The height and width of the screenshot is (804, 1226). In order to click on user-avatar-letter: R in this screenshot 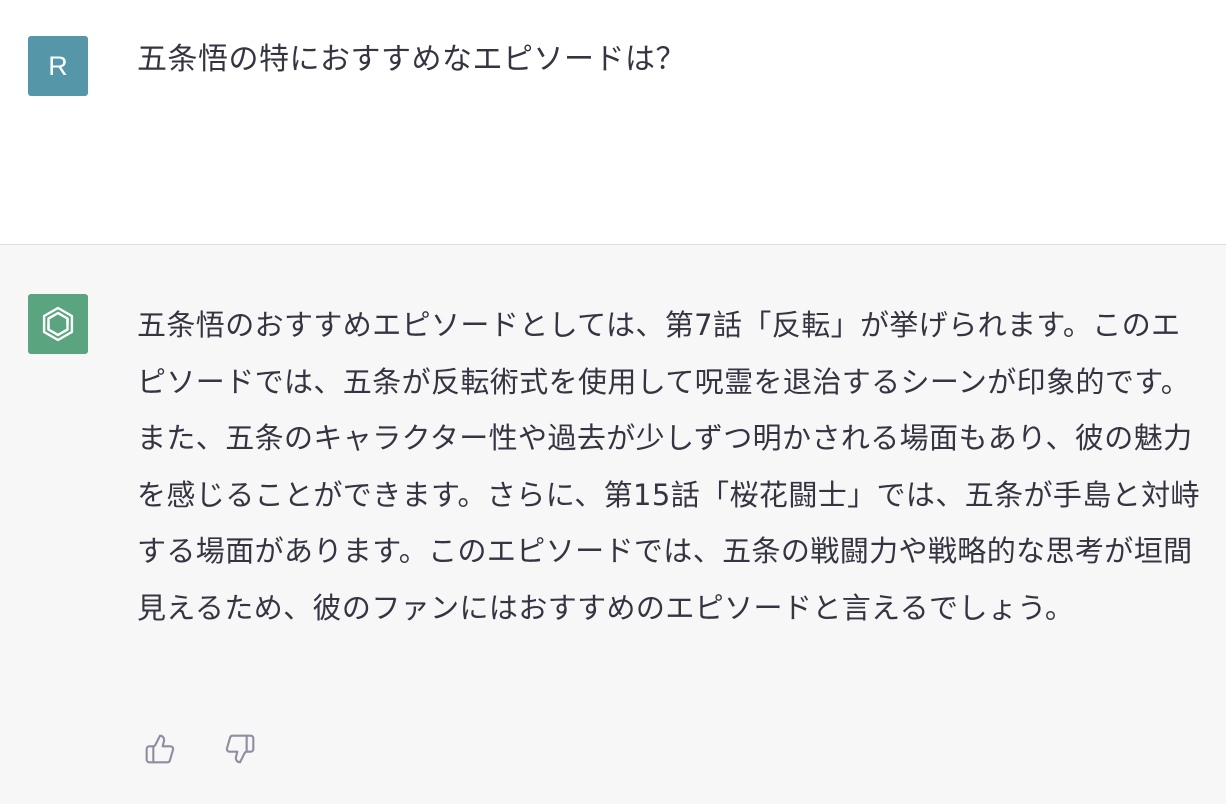, I will do `click(58, 65)`.